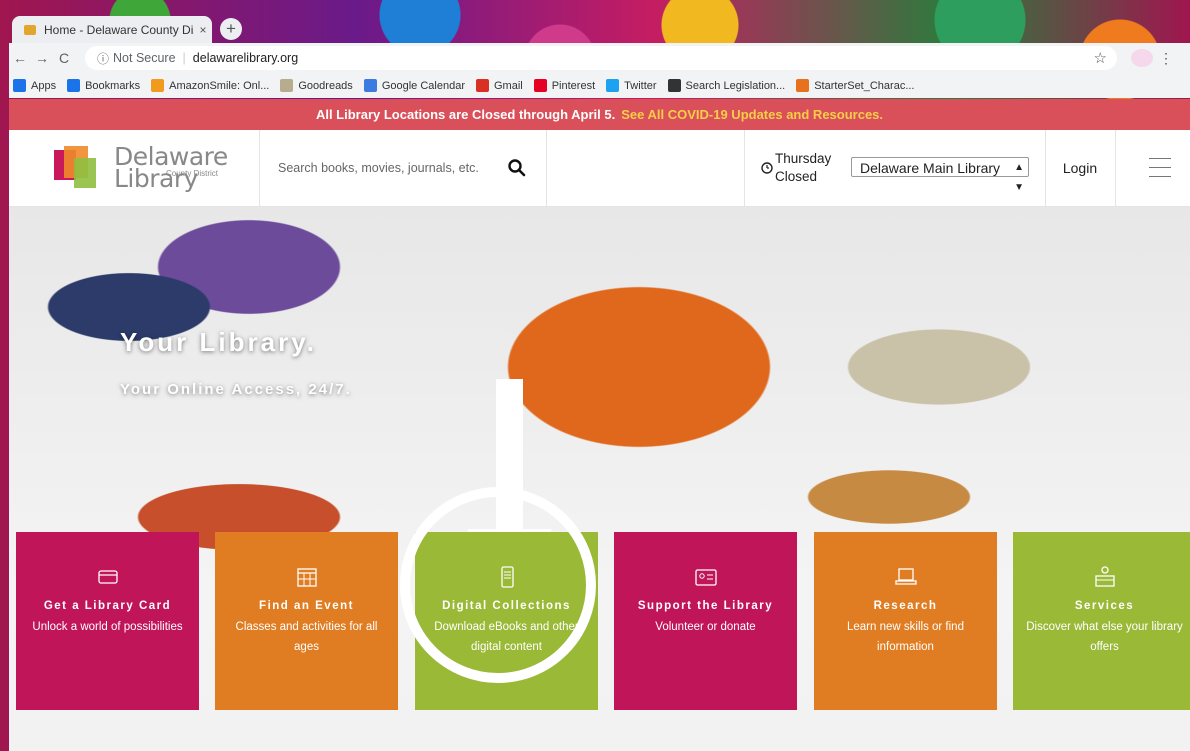 The image size is (1190, 751). Describe the element at coordinates (796, 176) in the screenshot. I see `hours-status: Closed` at that location.